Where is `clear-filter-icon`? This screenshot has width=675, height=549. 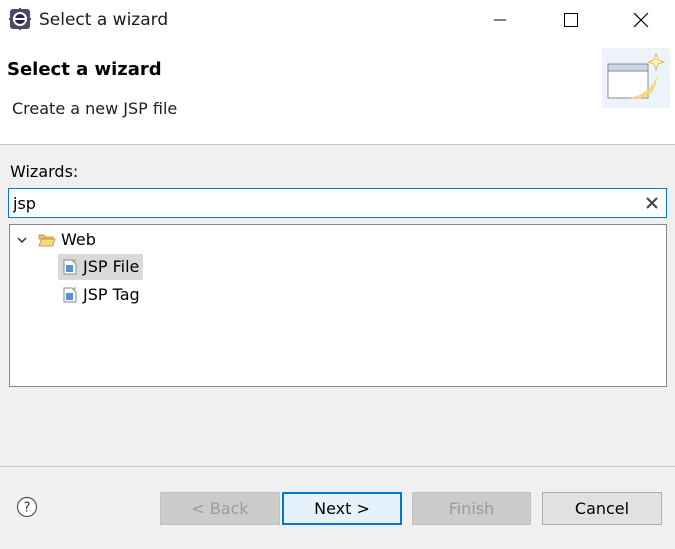 clear-filter-icon is located at coordinates (652, 203).